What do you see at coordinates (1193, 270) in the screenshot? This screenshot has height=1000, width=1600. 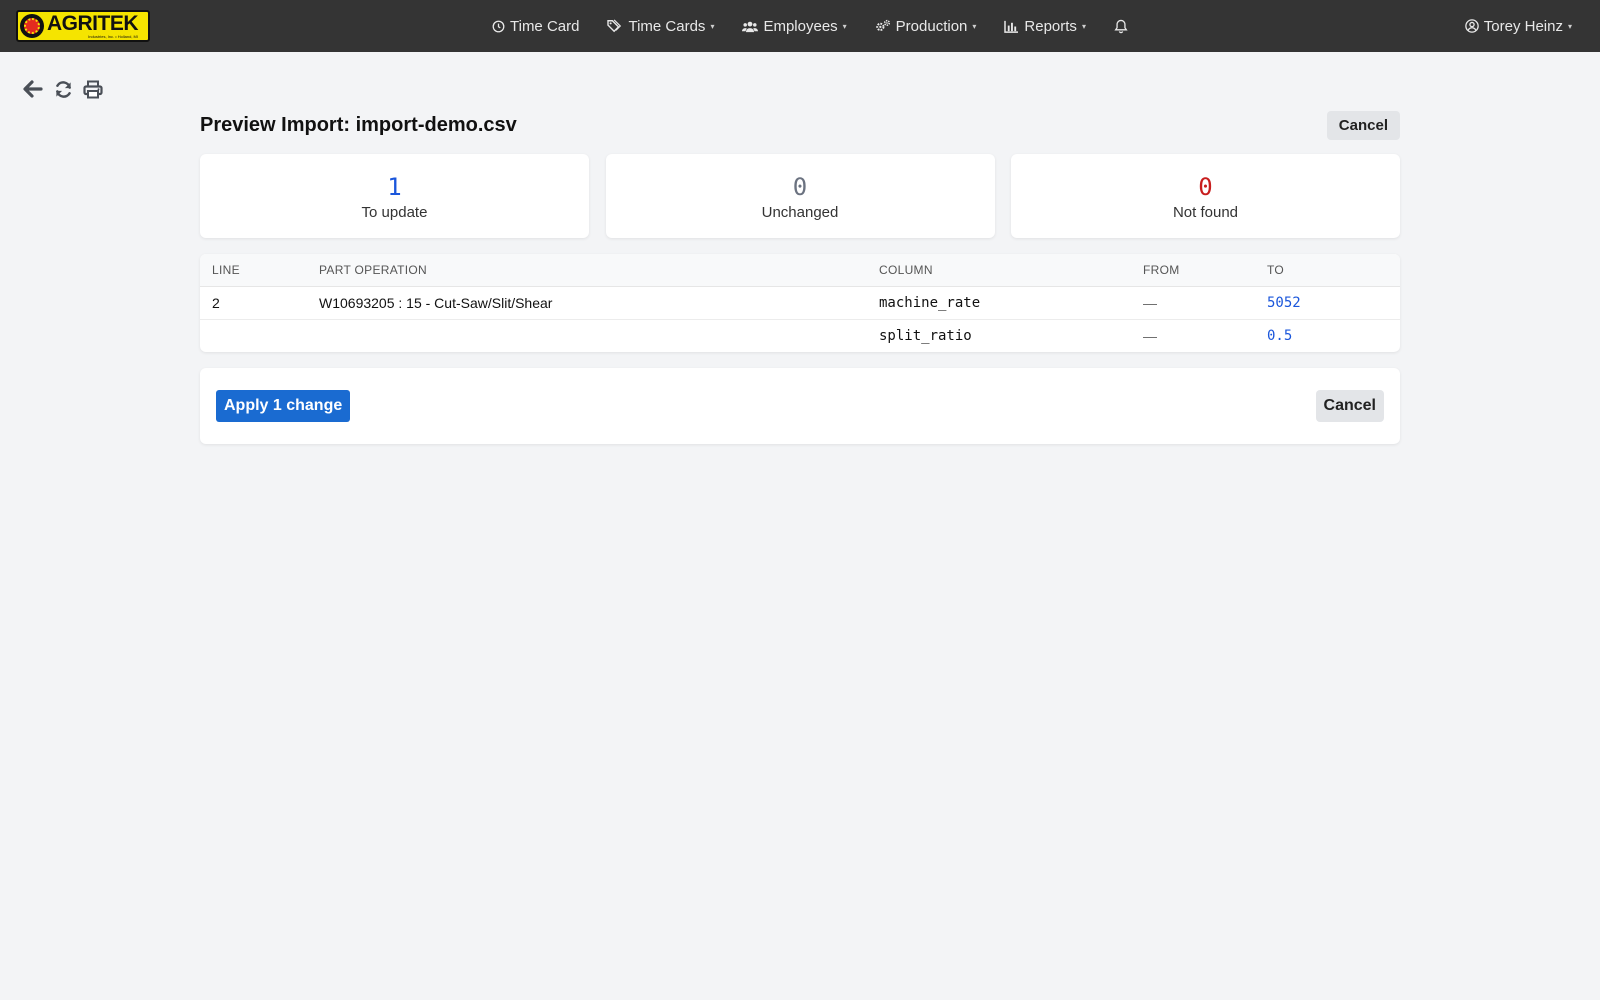 I see `header-from: FROM` at bounding box center [1193, 270].